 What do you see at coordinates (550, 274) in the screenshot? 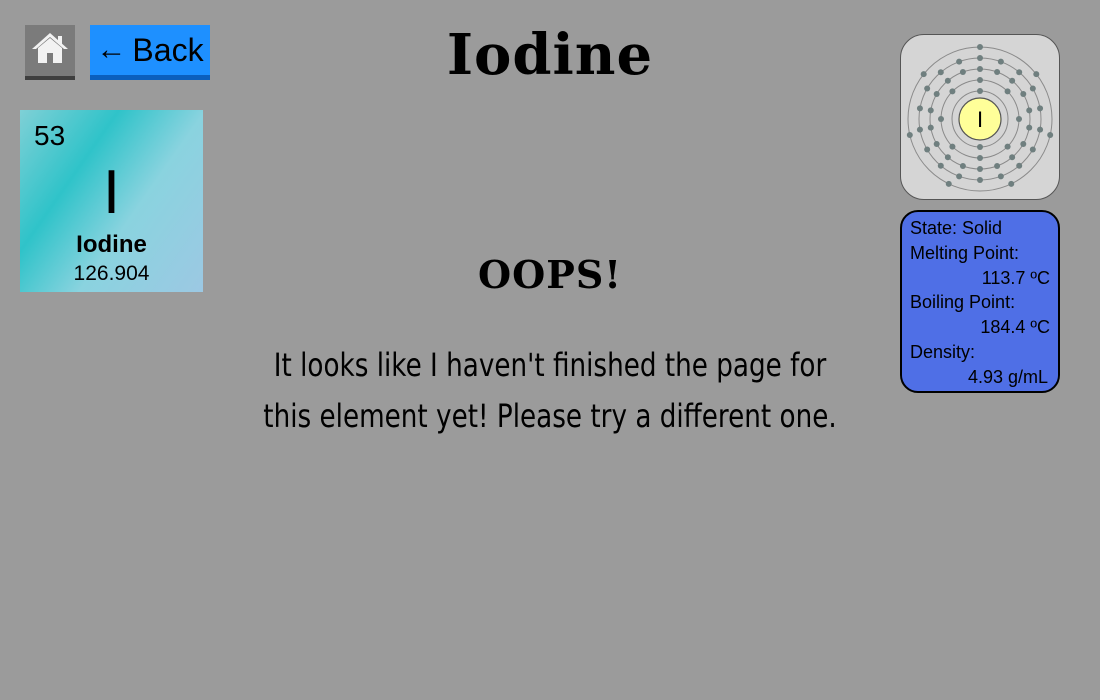
I see `oops-heading: OOPS!` at bounding box center [550, 274].